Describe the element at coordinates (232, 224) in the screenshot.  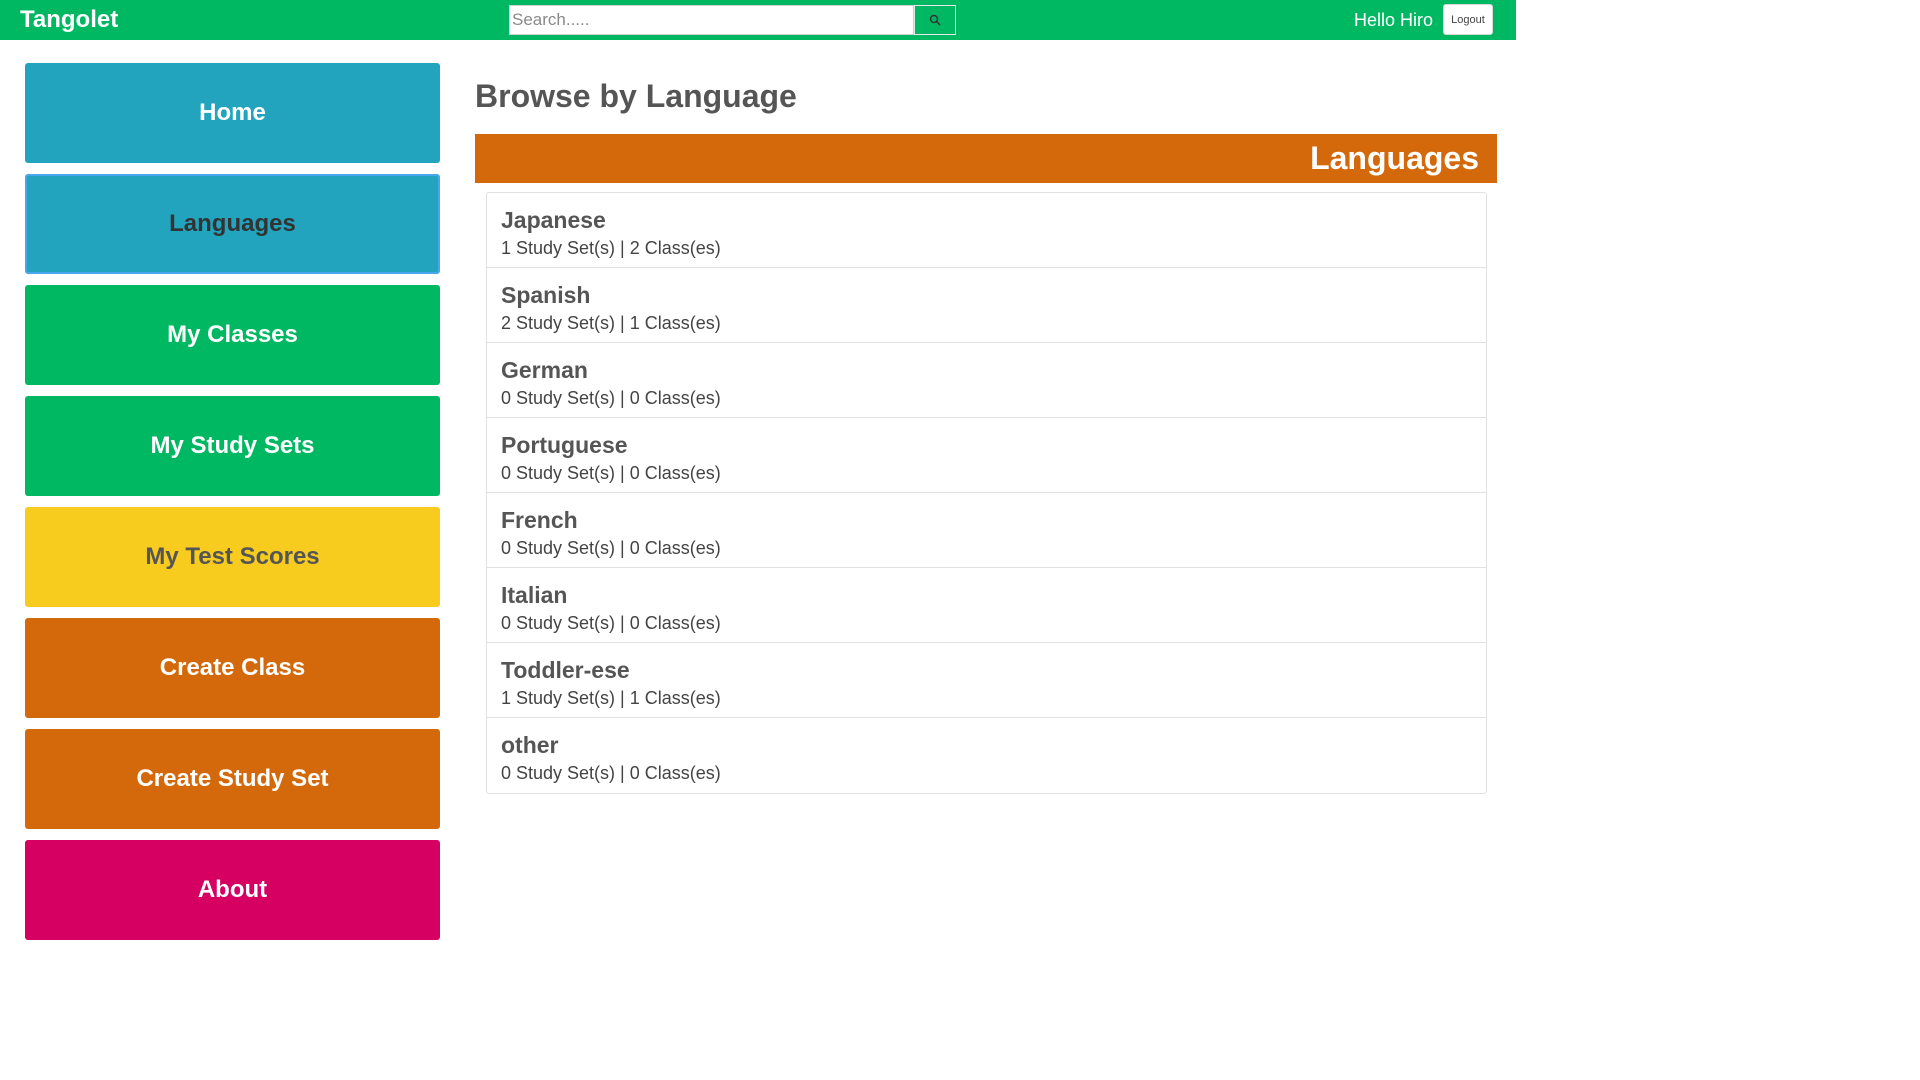
I see `sidebar-item-languages: Languages` at that location.